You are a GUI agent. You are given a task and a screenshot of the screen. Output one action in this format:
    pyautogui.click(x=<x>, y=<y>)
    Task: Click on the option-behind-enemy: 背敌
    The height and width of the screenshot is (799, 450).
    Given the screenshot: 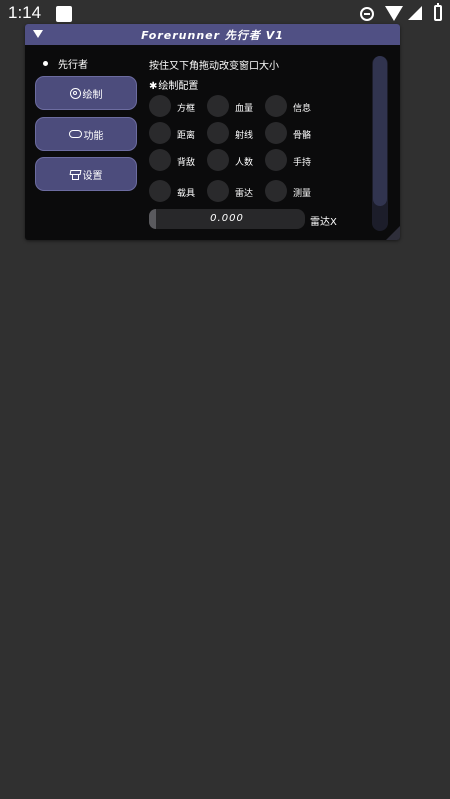 What is the action you would take?
    pyautogui.click(x=179, y=160)
    